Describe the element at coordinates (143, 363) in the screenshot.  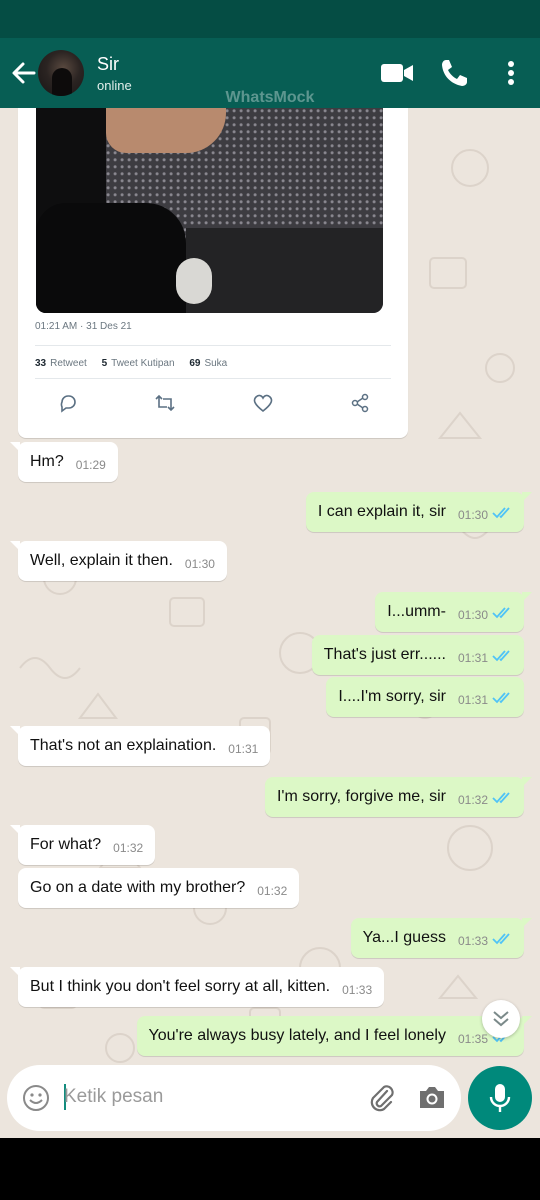
I see `quote-label: Tweet Kutipan` at that location.